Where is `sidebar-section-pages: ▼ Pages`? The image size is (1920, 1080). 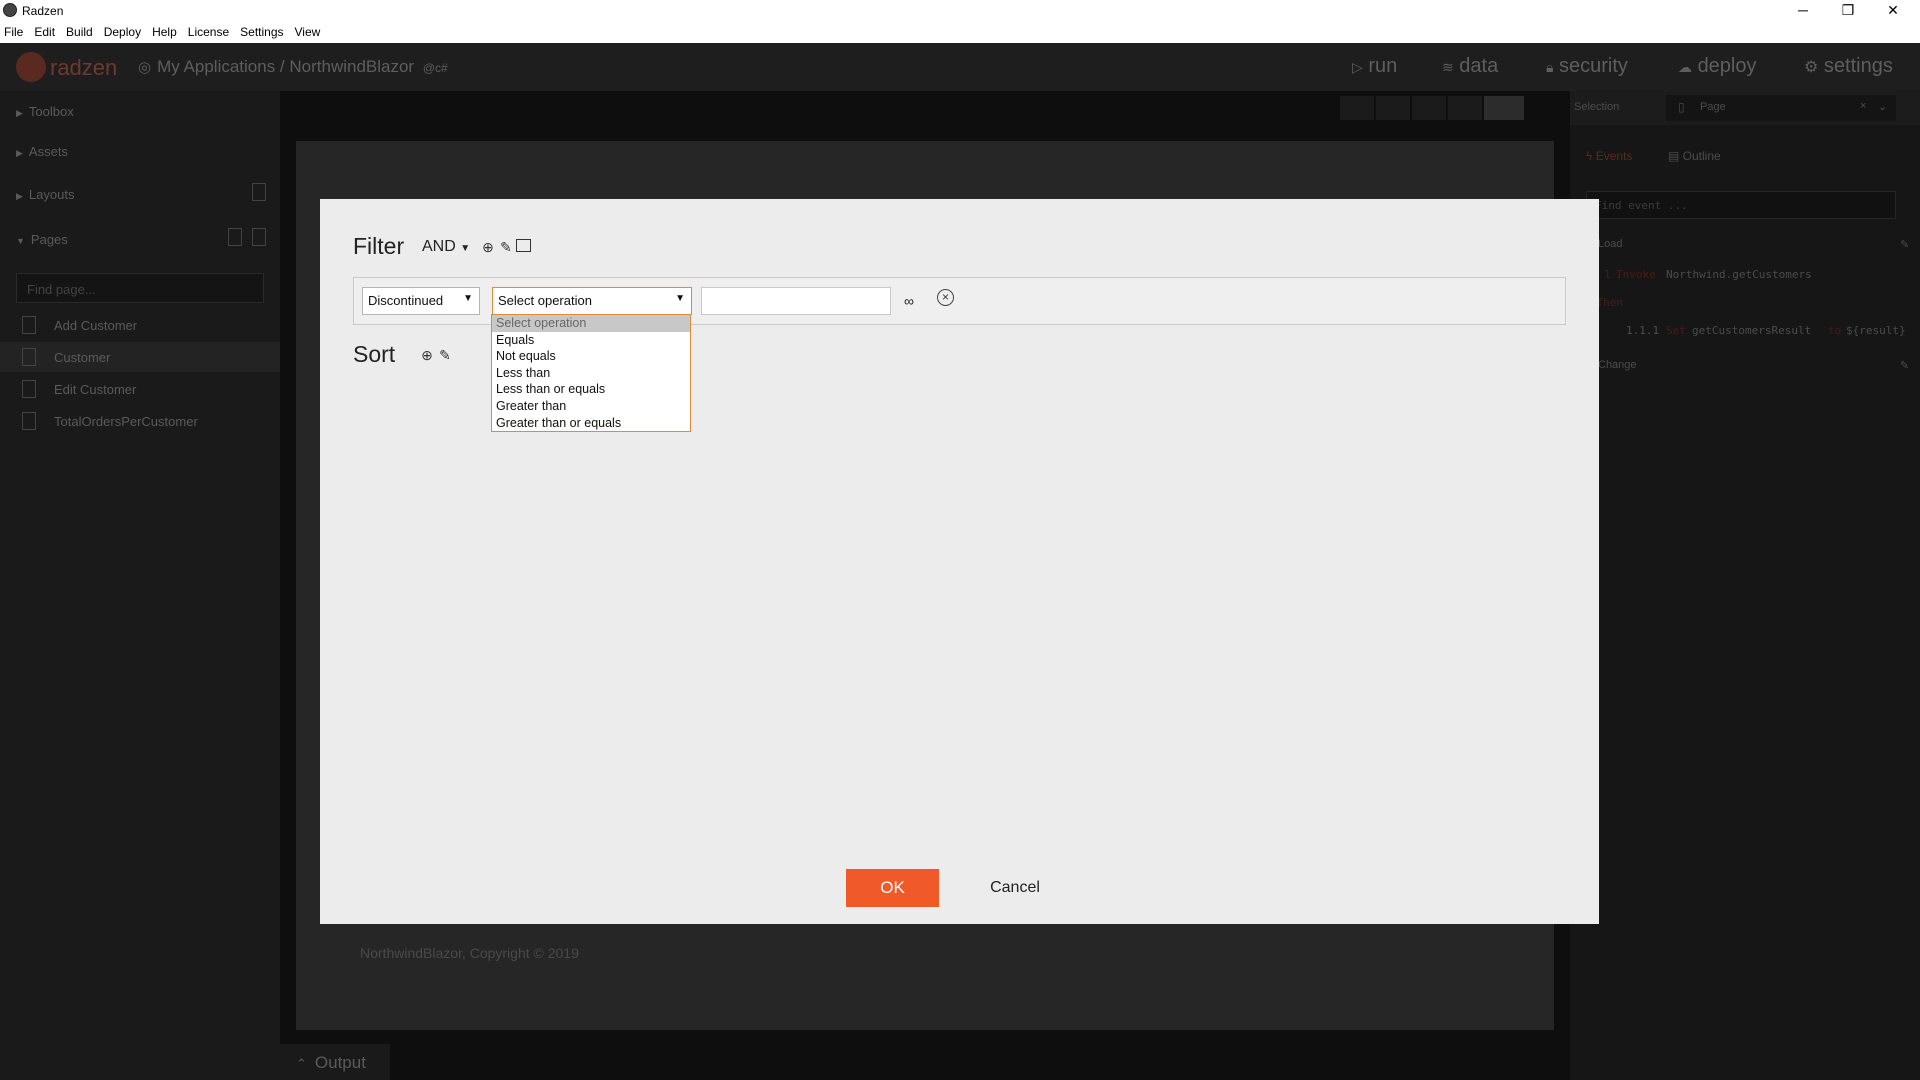
sidebar-section-pages: ▼ Pages is located at coordinates (42, 239).